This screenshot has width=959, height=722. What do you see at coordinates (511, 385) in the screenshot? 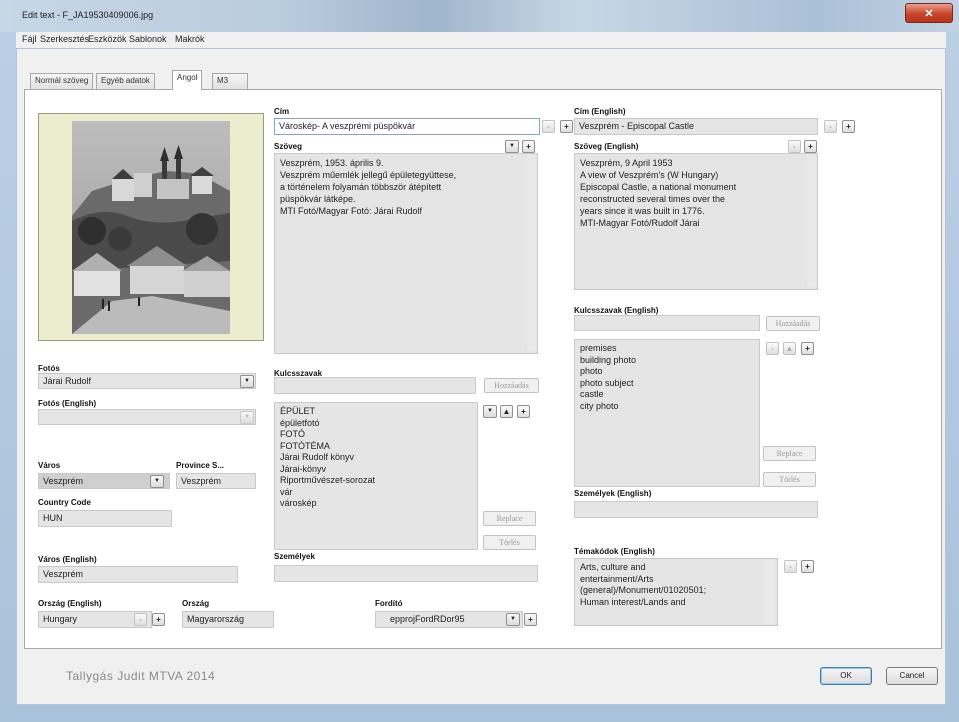
I see `keywords-add-button: Hozzáadás` at bounding box center [511, 385].